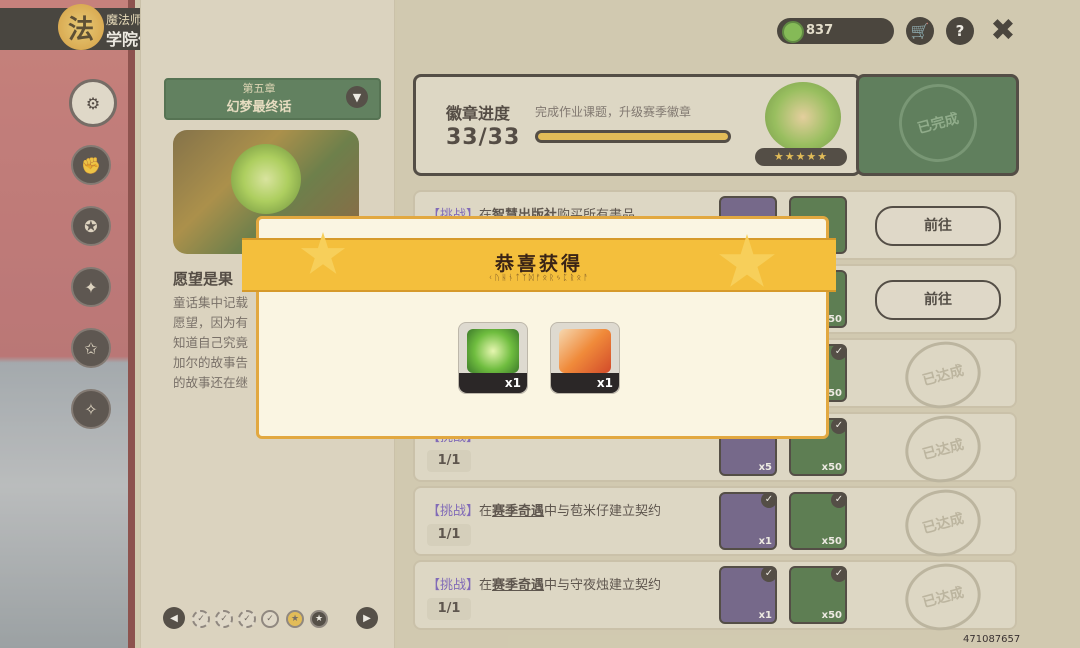  I want to click on gift-box-item: x1, so click(585, 358).